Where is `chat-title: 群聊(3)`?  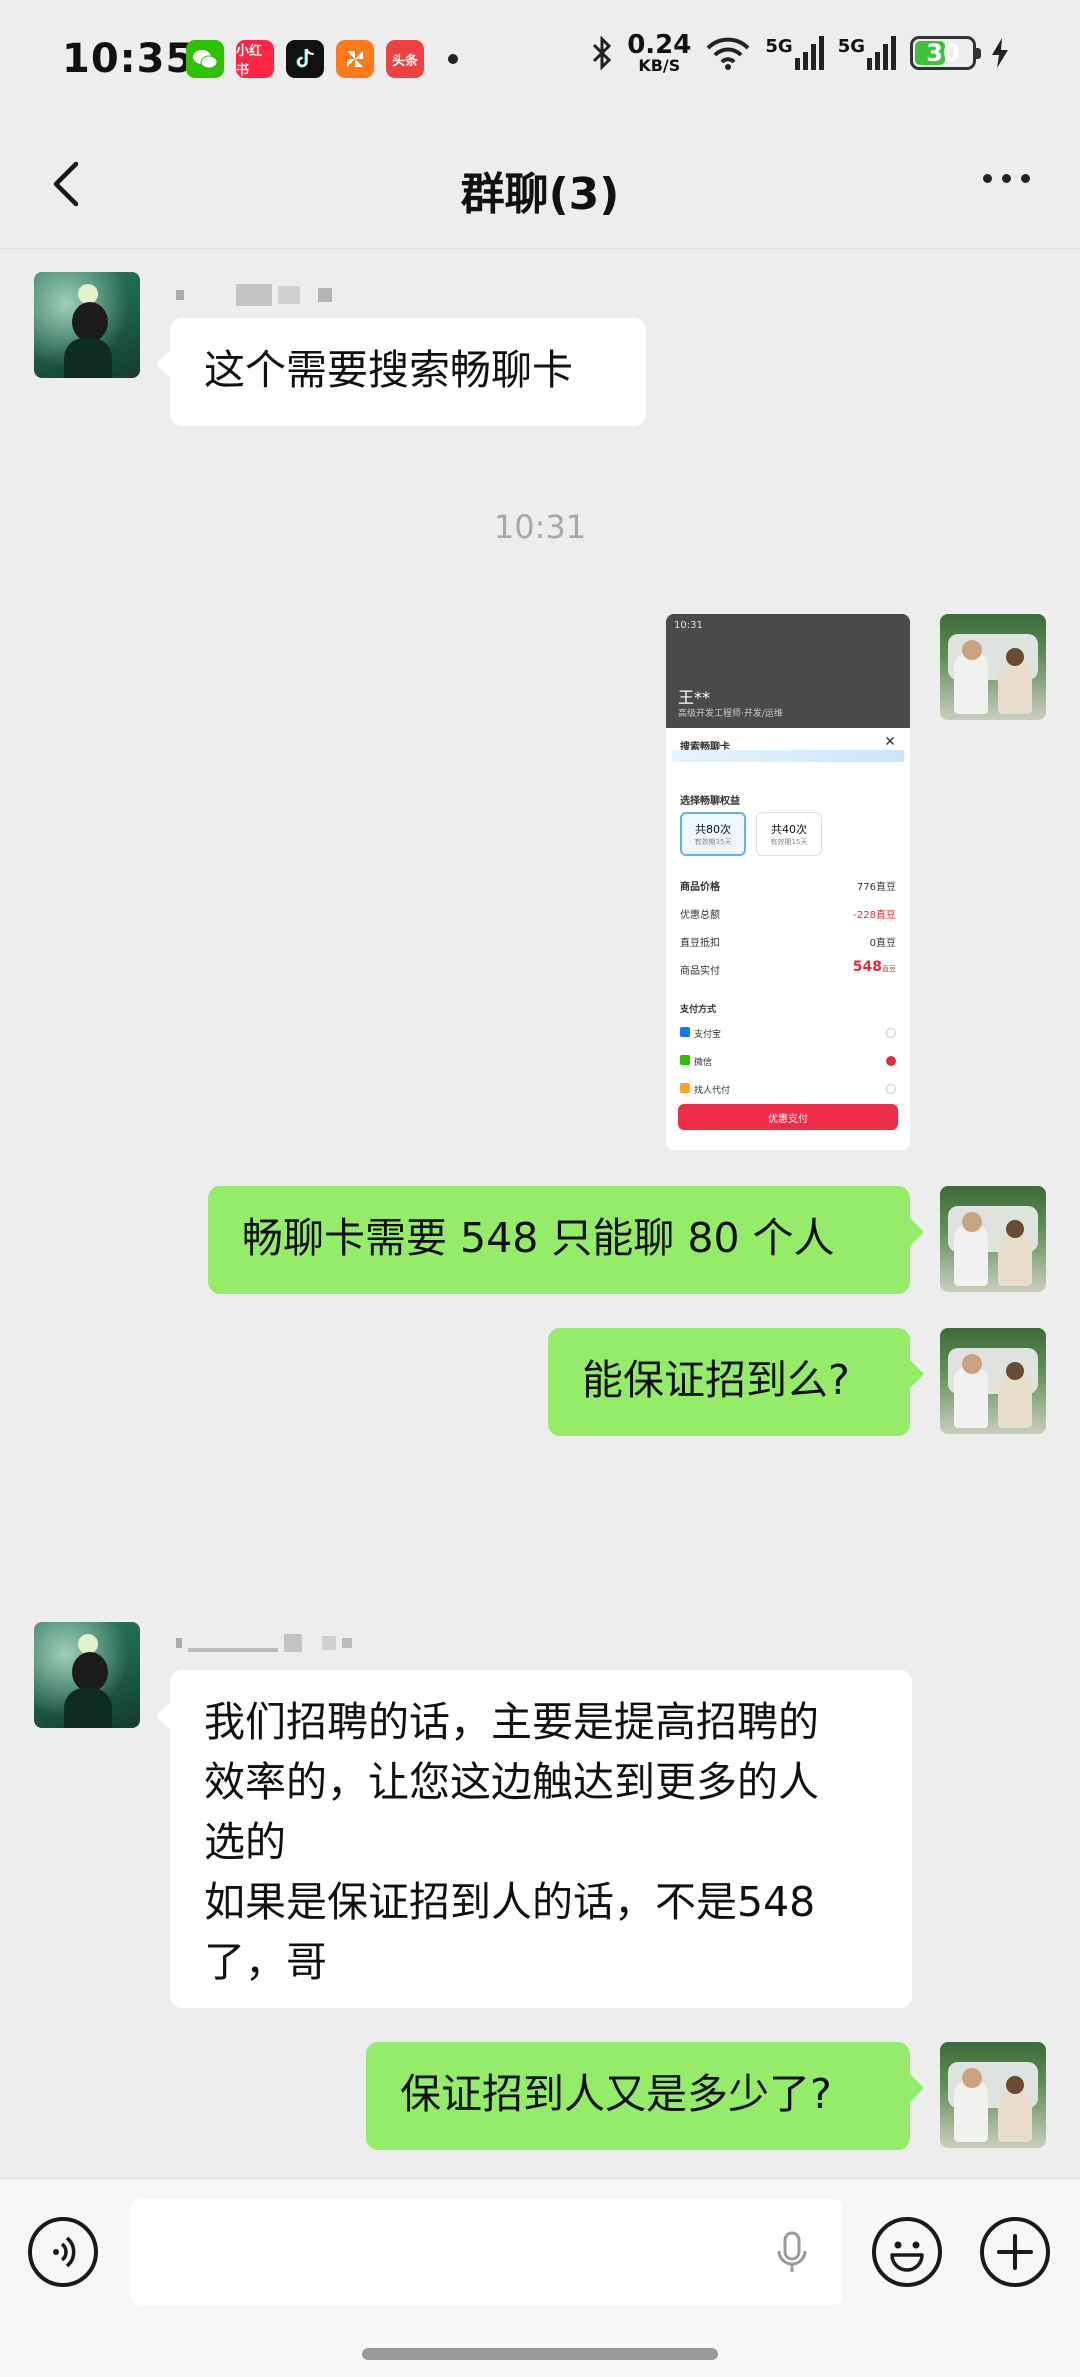 chat-title: 群聊(3) is located at coordinates (540, 194).